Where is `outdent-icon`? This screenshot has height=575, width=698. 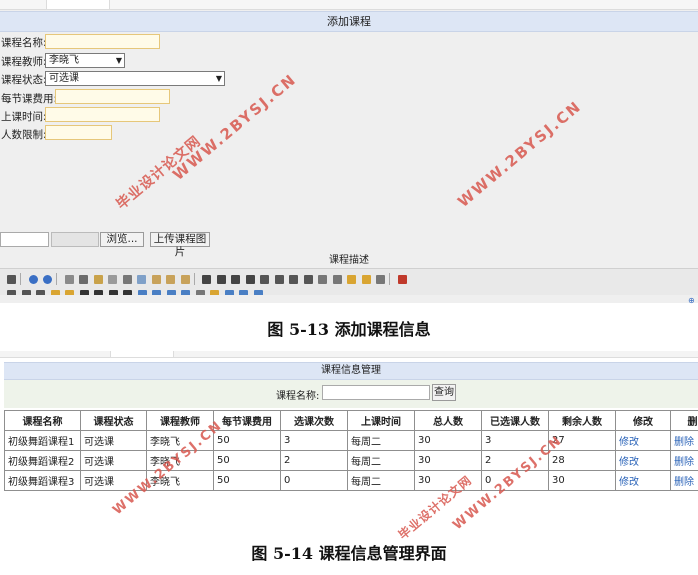
outdent-icon is located at coordinates (308, 279).